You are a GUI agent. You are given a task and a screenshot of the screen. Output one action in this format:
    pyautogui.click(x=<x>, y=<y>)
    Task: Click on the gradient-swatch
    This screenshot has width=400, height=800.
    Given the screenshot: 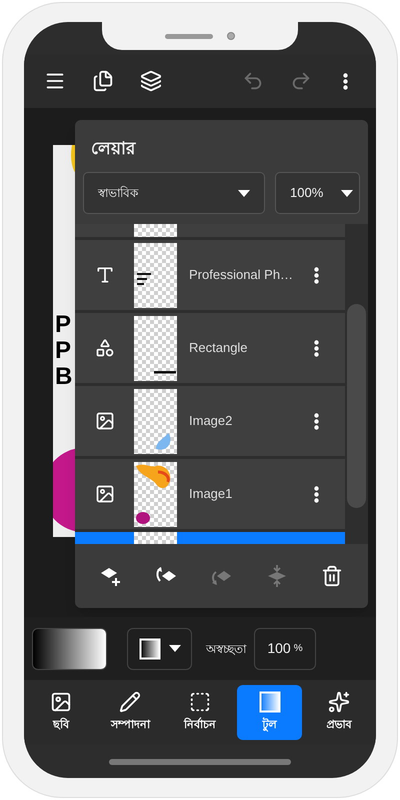 What is the action you would take?
    pyautogui.click(x=69, y=649)
    